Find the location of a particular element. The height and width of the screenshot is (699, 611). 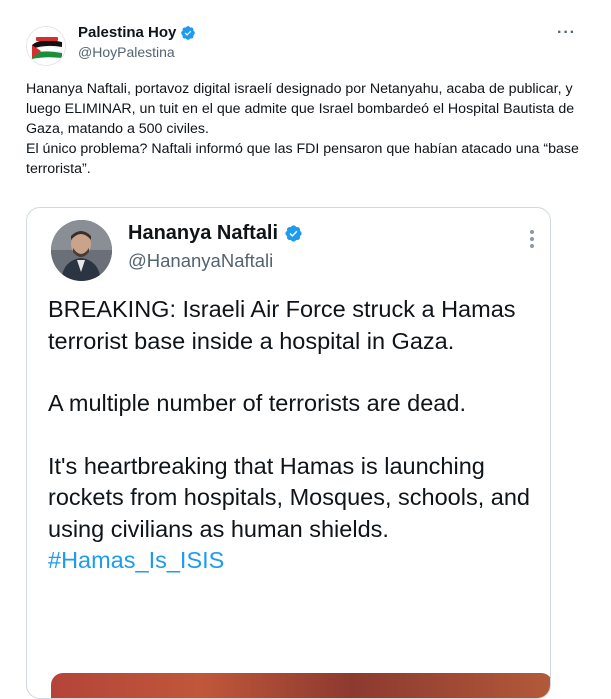

avatar is located at coordinates (46, 46).